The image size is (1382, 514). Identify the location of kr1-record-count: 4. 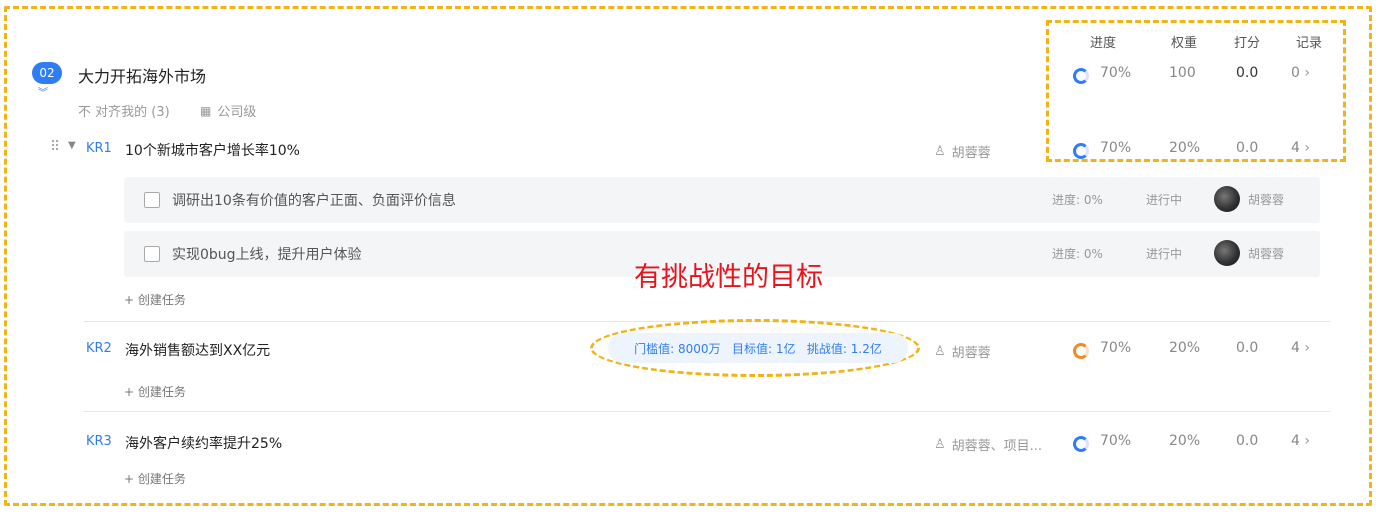
(1295, 148).